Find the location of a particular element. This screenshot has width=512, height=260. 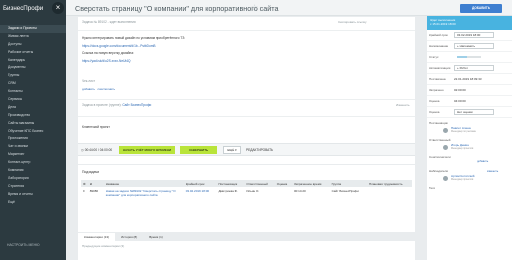

cell-planned is located at coordinates (389, 200).